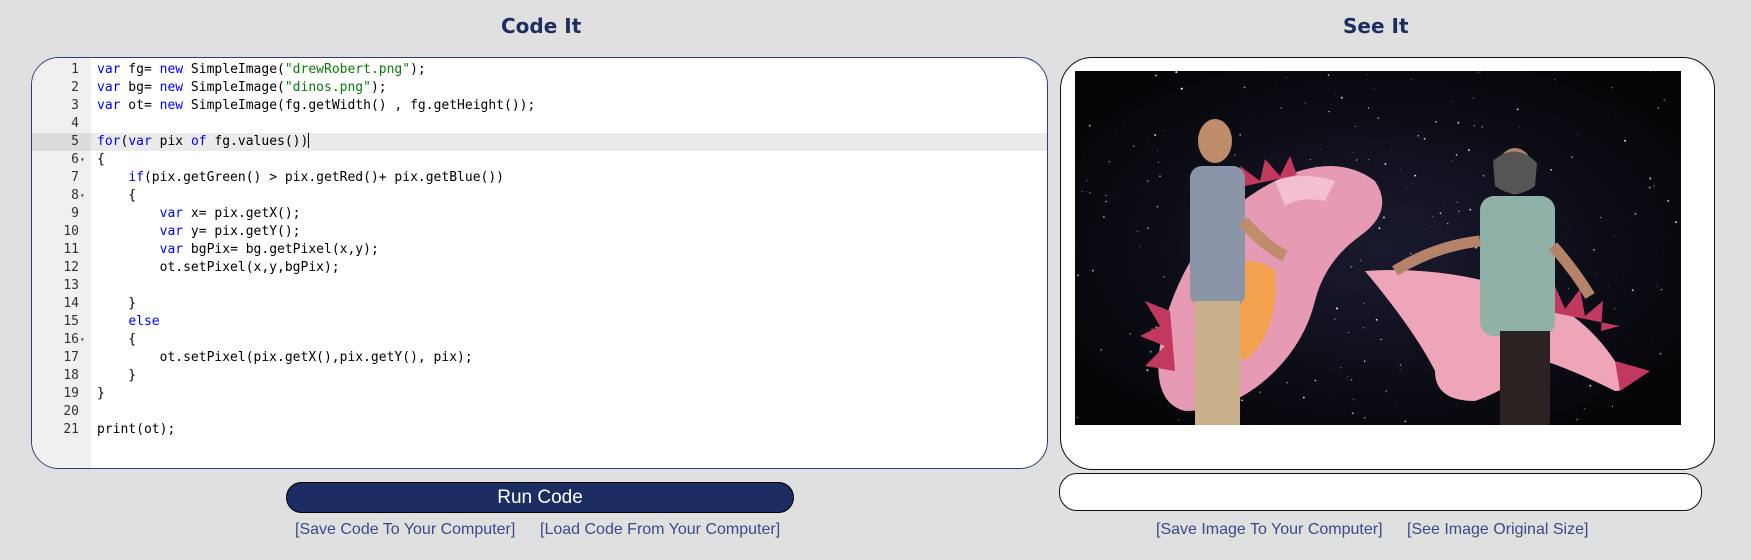 This screenshot has width=1751, height=560. I want to click on load-code-link: [Load Code From Your Computer], so click(660, 530).